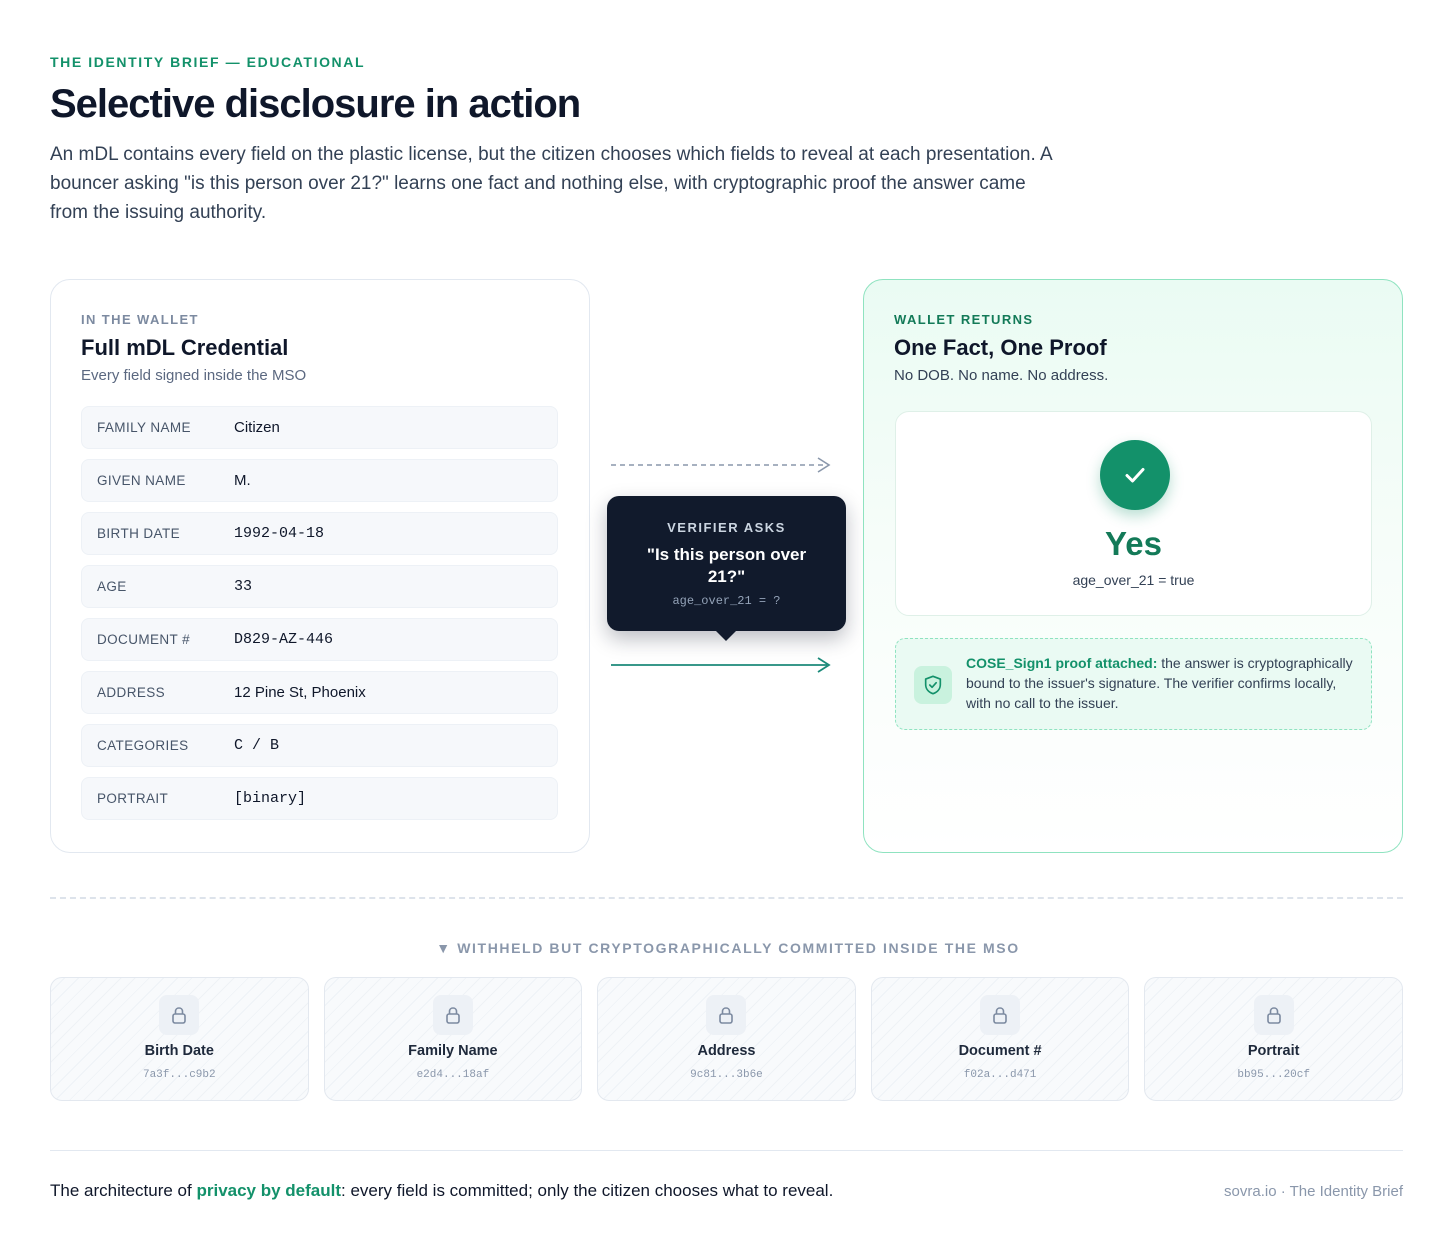 The image size is (1456, 1249). What do you see at coordinates (726, 1075) in the screenshot?
I see `withheld-hash: 9c81...3b6e` at bounding box center [726, 1075].